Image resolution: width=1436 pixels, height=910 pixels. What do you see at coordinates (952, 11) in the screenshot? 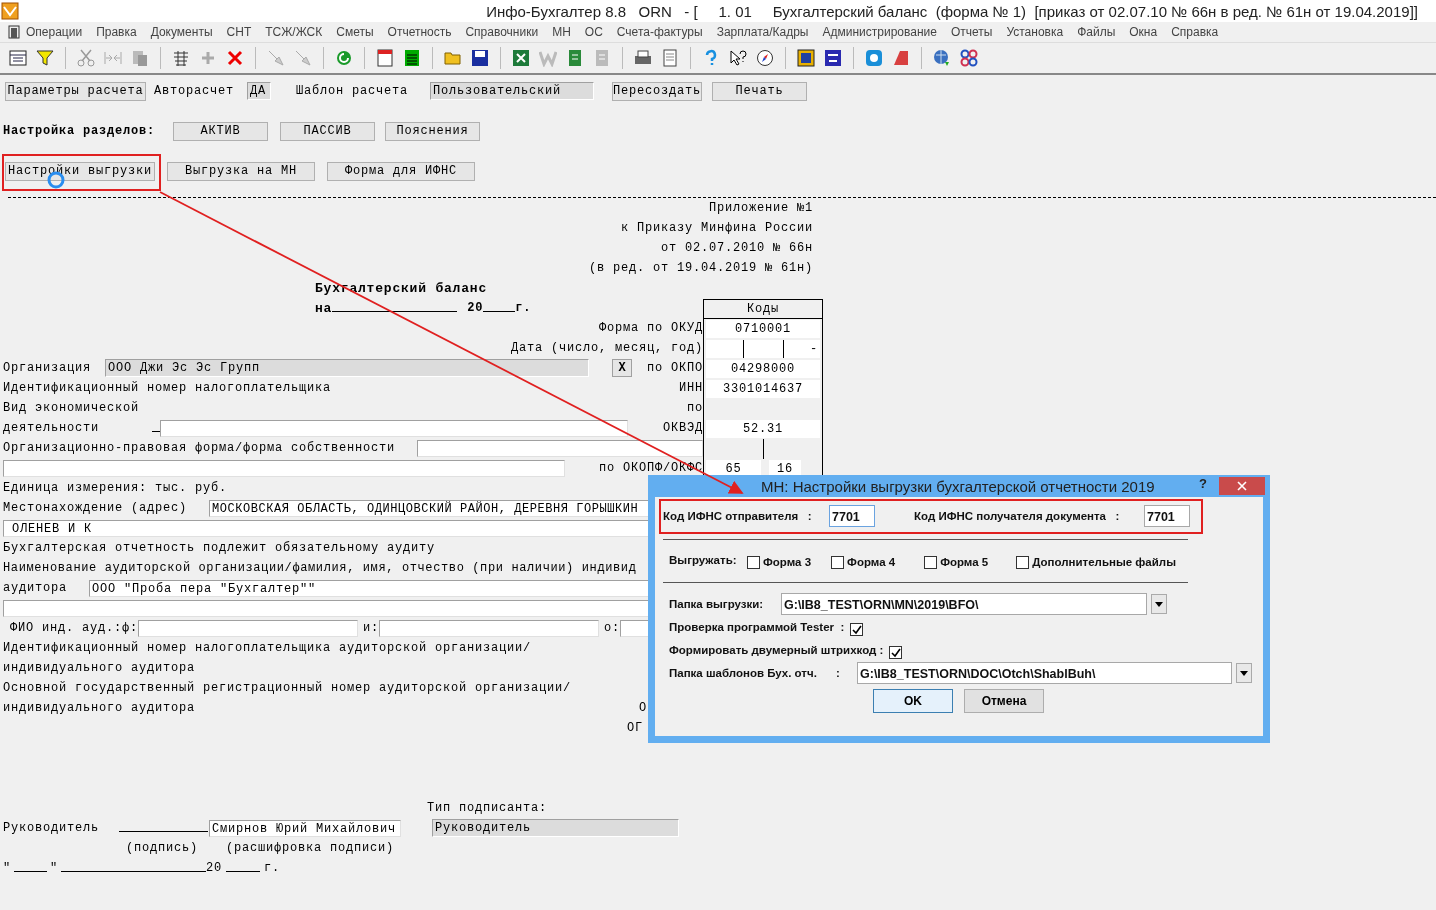
I see `window-title: Инфо-Бухгалтер 8.8 ORN - [ 1. 01 Бухгалтерский баланс (форма № 1) [приказ от 02.07.10 № 66н в ред. № 61н от 19.04.2019]]` at bounding box center [952, 11].